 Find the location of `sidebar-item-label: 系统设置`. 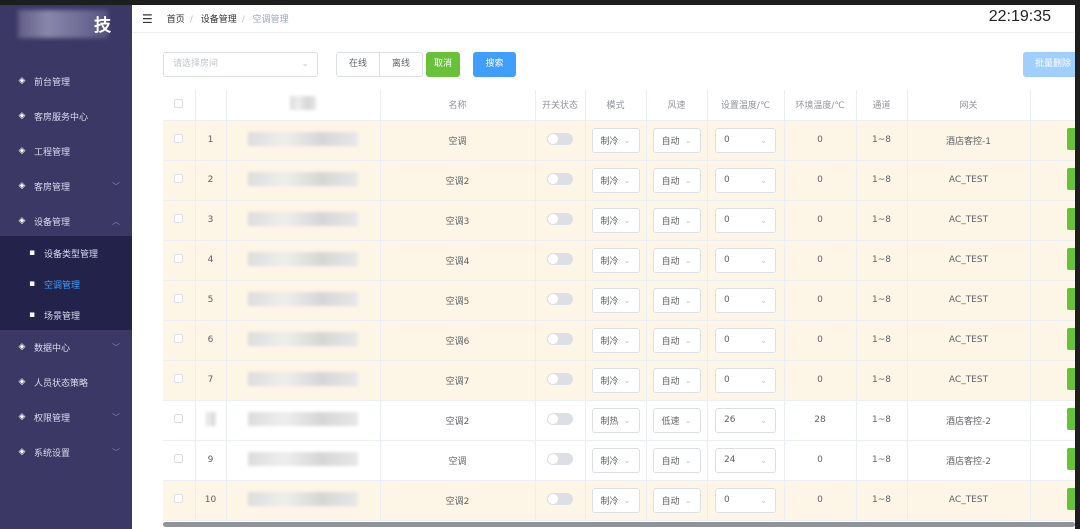

sidebar-item-label: 系统设置 is located at coordinates (52, 453).